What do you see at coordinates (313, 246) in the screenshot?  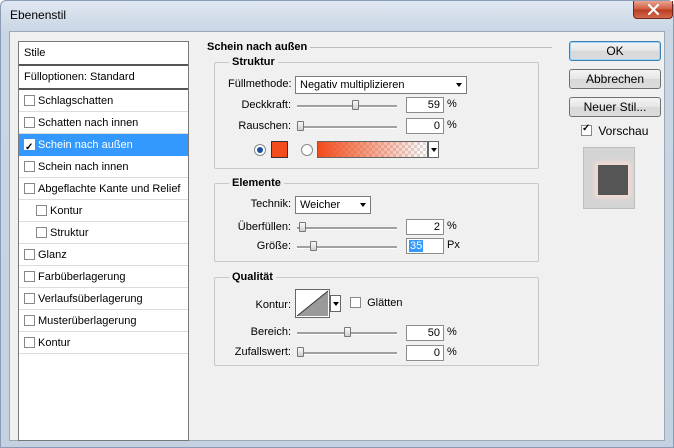 I see `size-slider-thumb` at bounding box center [313, 246].